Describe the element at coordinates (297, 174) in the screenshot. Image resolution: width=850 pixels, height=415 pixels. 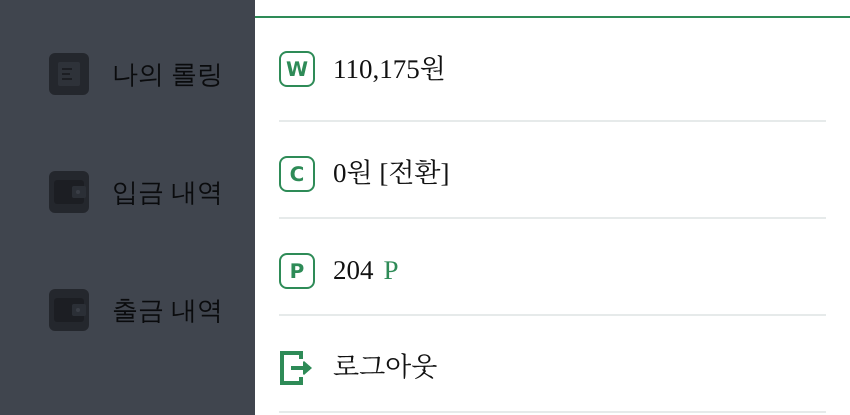
I see `currency-badge: C` at that location.